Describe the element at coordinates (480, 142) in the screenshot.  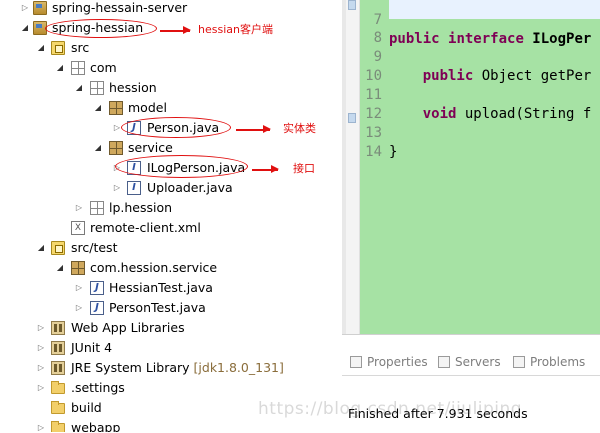
I see `code-line: 14` at that location.